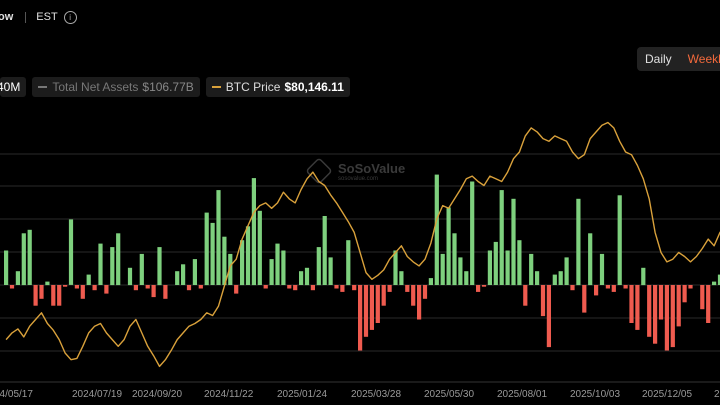  Describe the element at coordinates (595, 394) in the screenshot. I see `x-tick-label: 2025/10/03` at that location.